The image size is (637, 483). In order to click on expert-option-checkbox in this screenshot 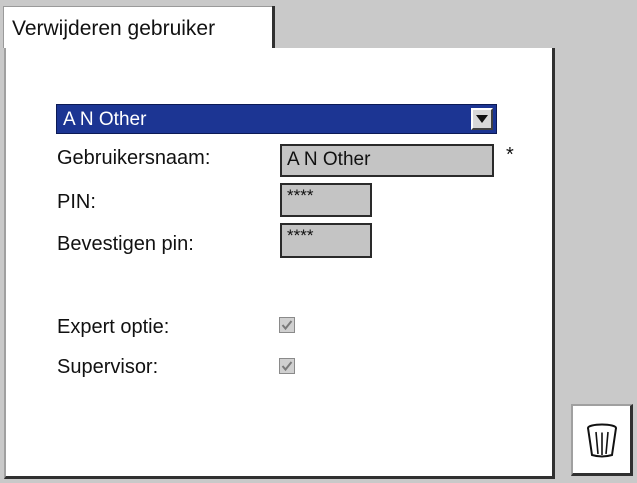, I will do `click(287, 325)`.